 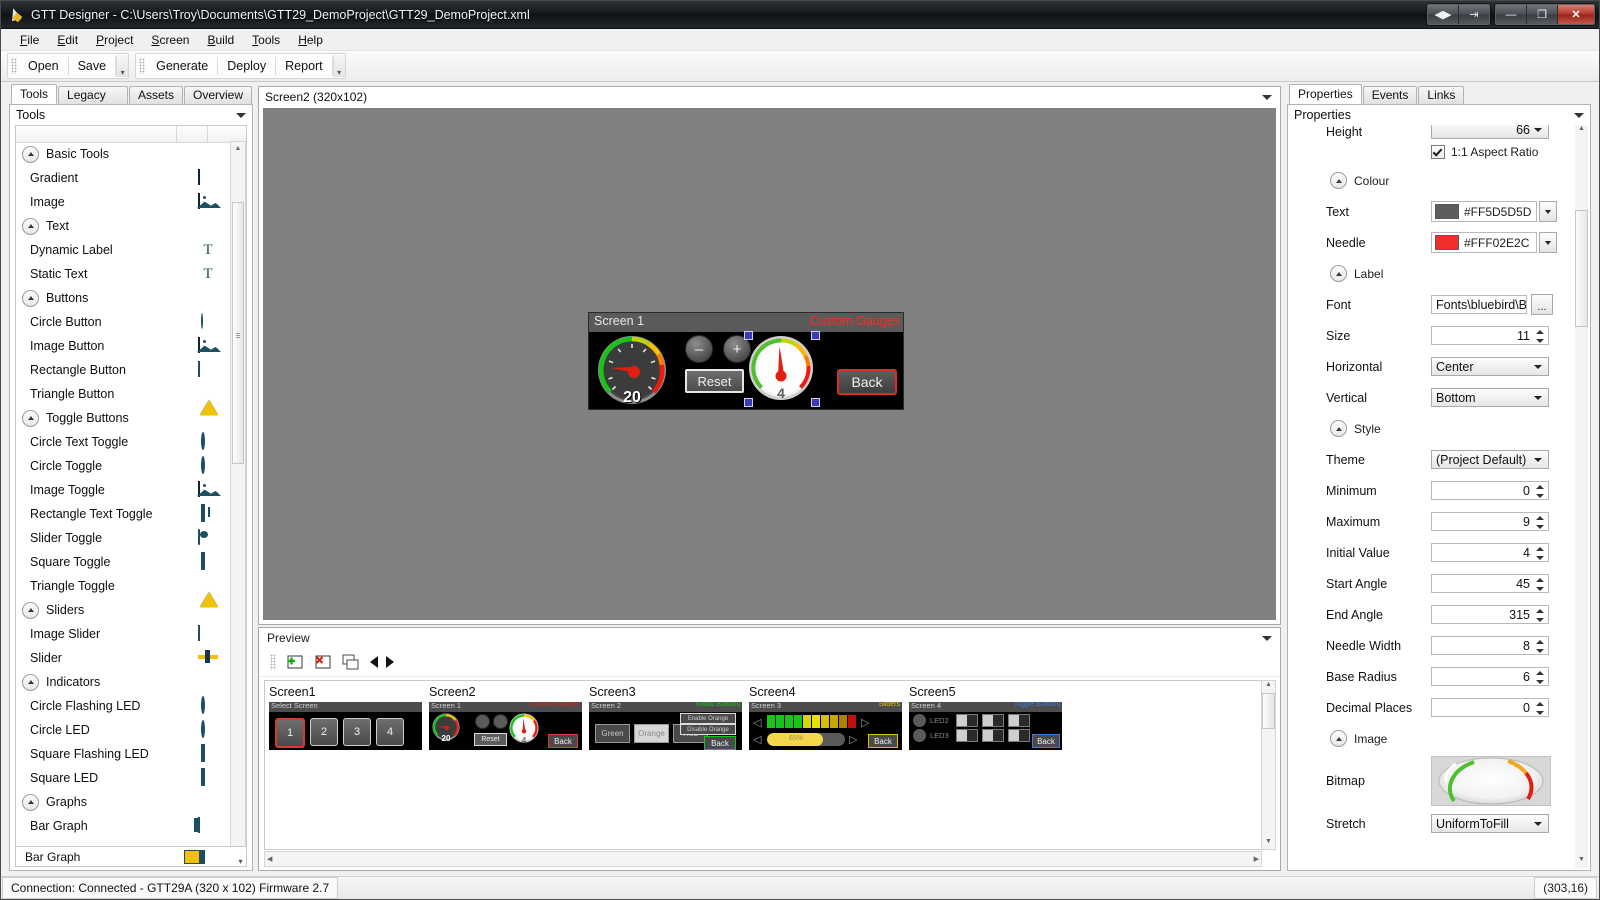 I want to click on menu-screen: Screen, so click(x=170, y=40).